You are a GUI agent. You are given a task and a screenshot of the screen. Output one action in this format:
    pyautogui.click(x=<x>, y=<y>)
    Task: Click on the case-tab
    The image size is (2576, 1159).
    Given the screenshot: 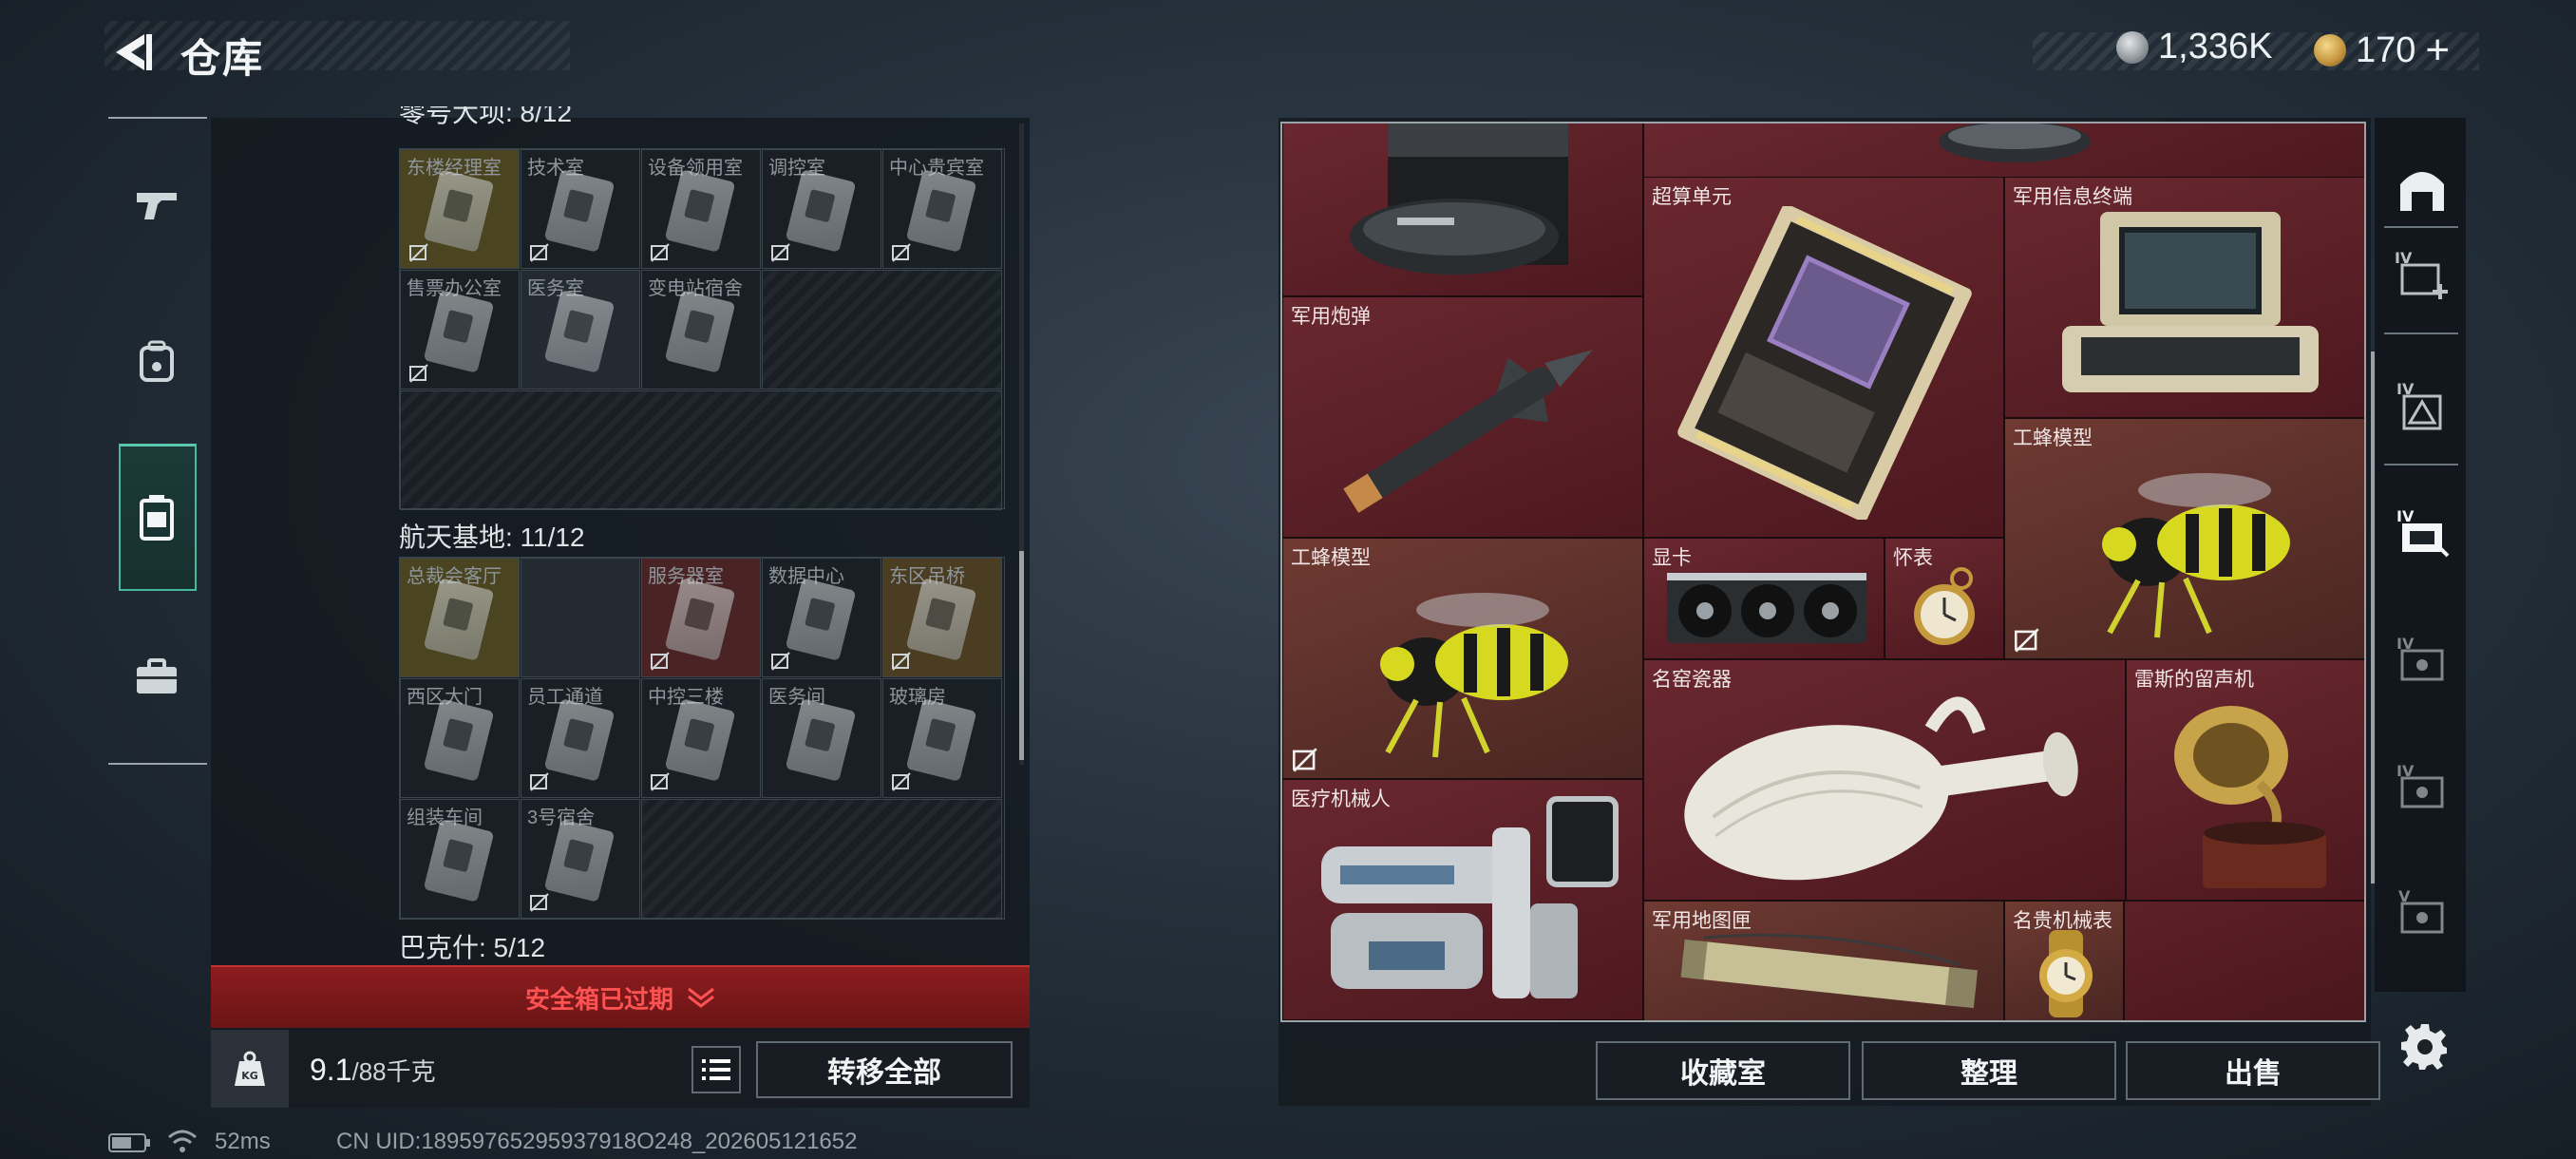 What is the action you would take?
    pyautogui.click(x=157, y=676)
    